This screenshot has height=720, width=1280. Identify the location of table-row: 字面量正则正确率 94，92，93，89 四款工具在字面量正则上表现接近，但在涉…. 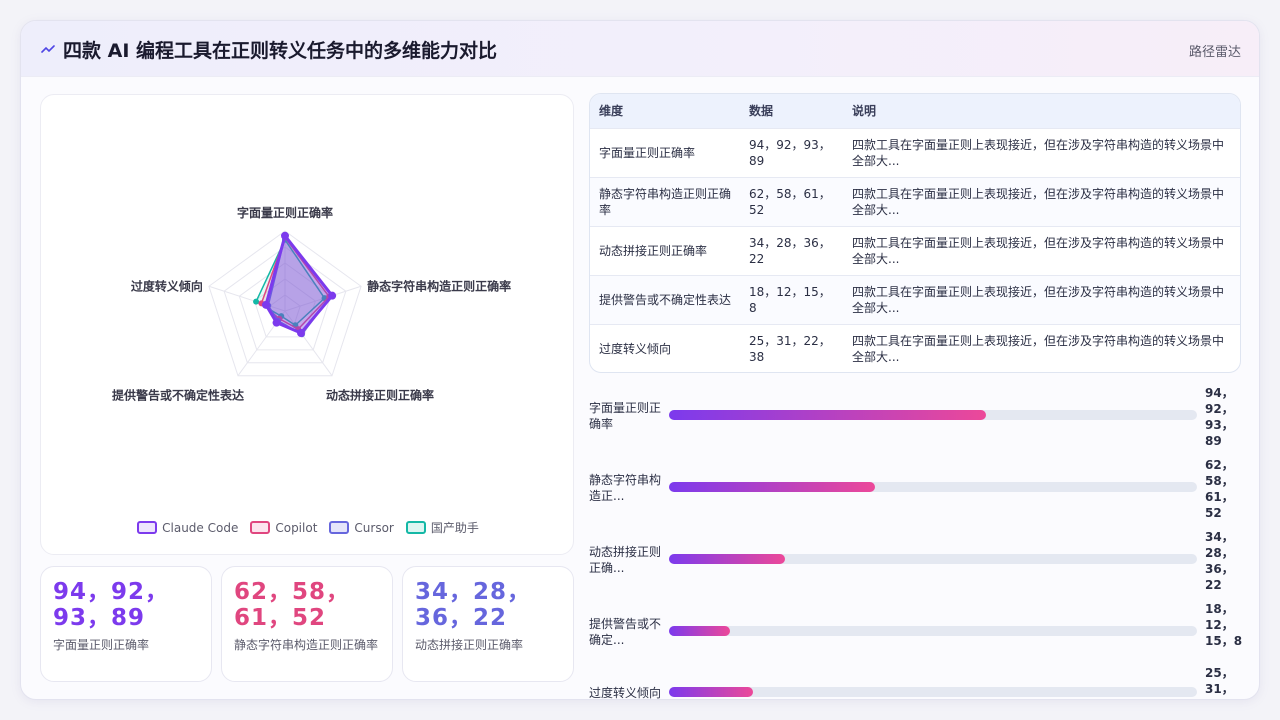
(915, 152).